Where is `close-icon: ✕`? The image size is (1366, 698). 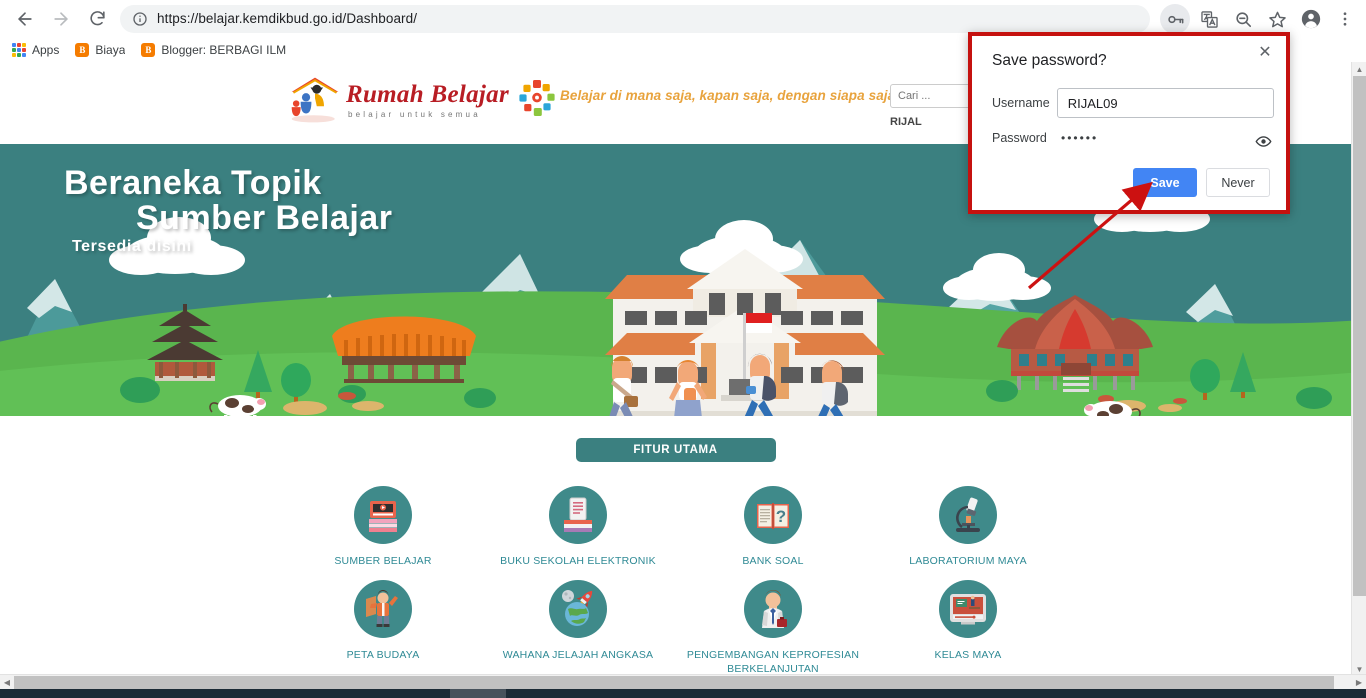
close-icon: ✕ is located at coordinates (1265, 53).